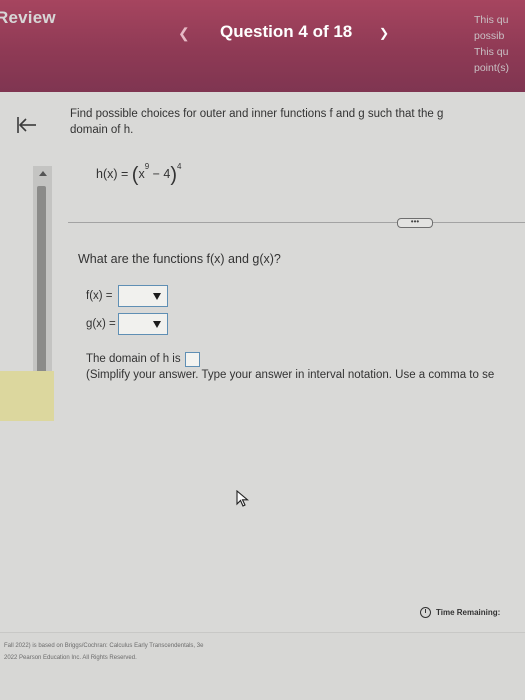 The image size is (525, 700). I want to click on points-info: This qu possib This qu point(s), so click(499, 44).